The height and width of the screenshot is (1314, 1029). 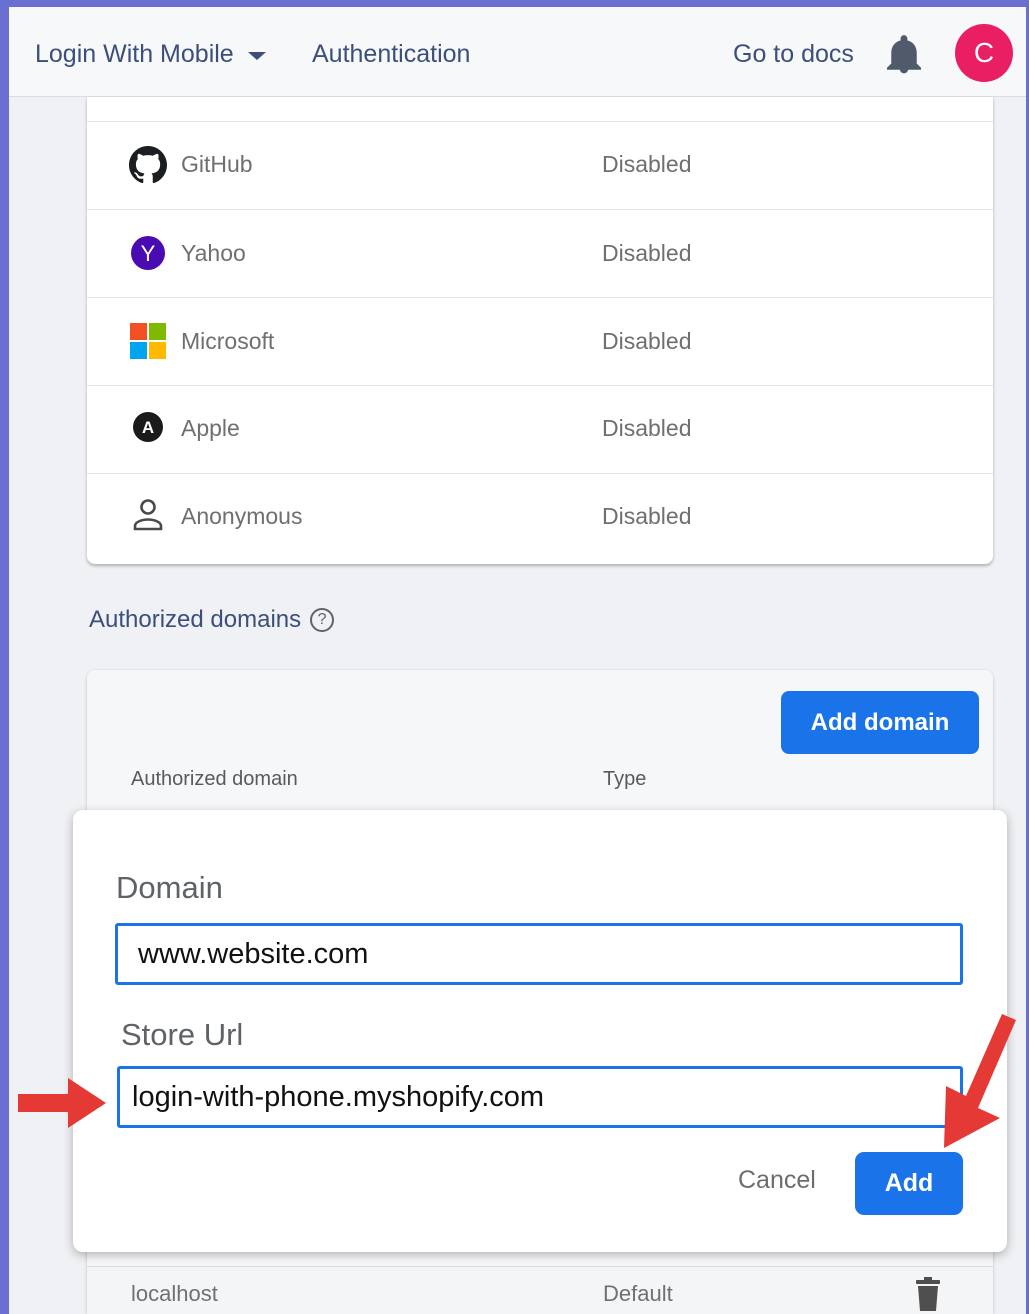 I want to click on provider-row-anonymous: Anonymous Disabled, so click(x=540, y=517).